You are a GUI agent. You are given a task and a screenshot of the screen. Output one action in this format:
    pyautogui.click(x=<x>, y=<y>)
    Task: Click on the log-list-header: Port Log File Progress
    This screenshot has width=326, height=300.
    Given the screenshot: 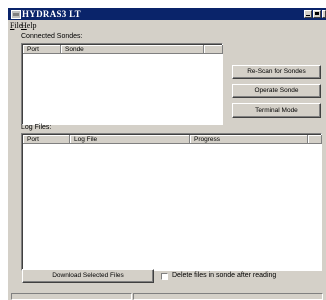 What is the action you would take?
    pyautogui.click(x=172, y=139)
    